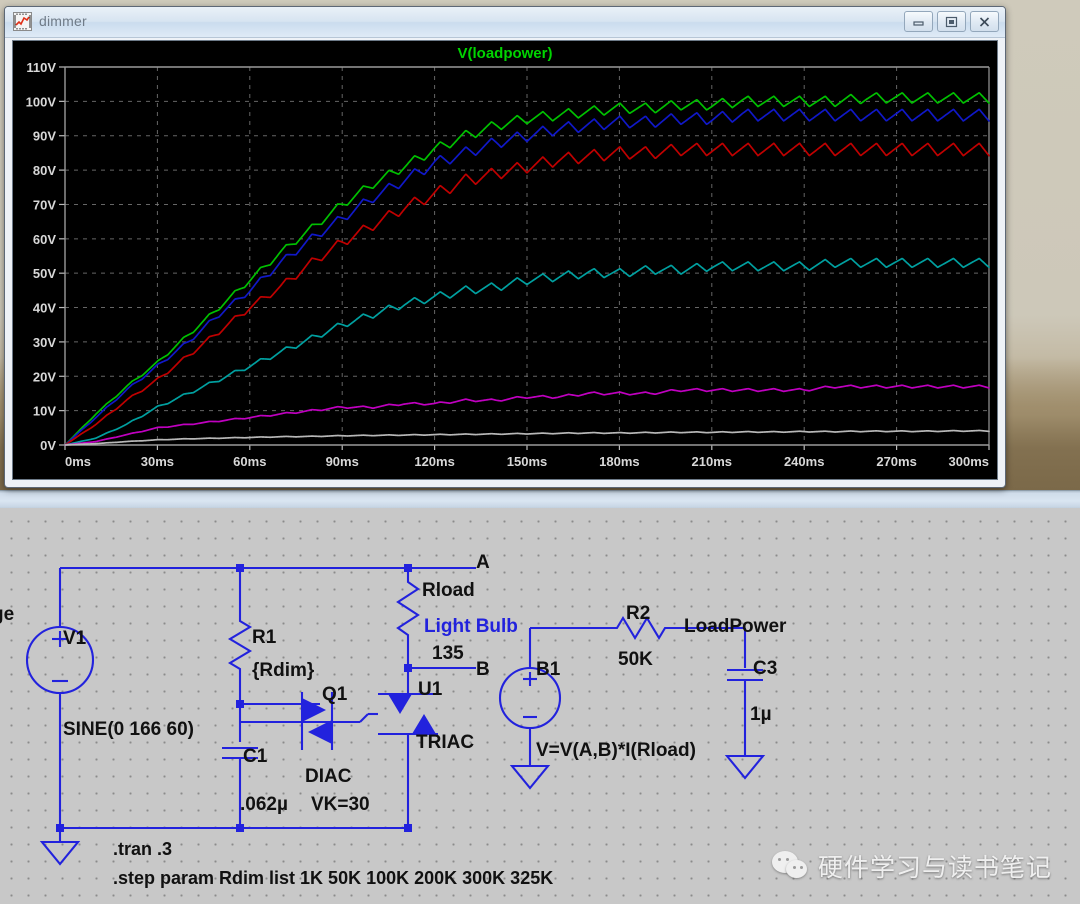  Describe the element at coordinates (48, 445) in the screenshot. I see `y-axis-tick-label: 0V` at that location.